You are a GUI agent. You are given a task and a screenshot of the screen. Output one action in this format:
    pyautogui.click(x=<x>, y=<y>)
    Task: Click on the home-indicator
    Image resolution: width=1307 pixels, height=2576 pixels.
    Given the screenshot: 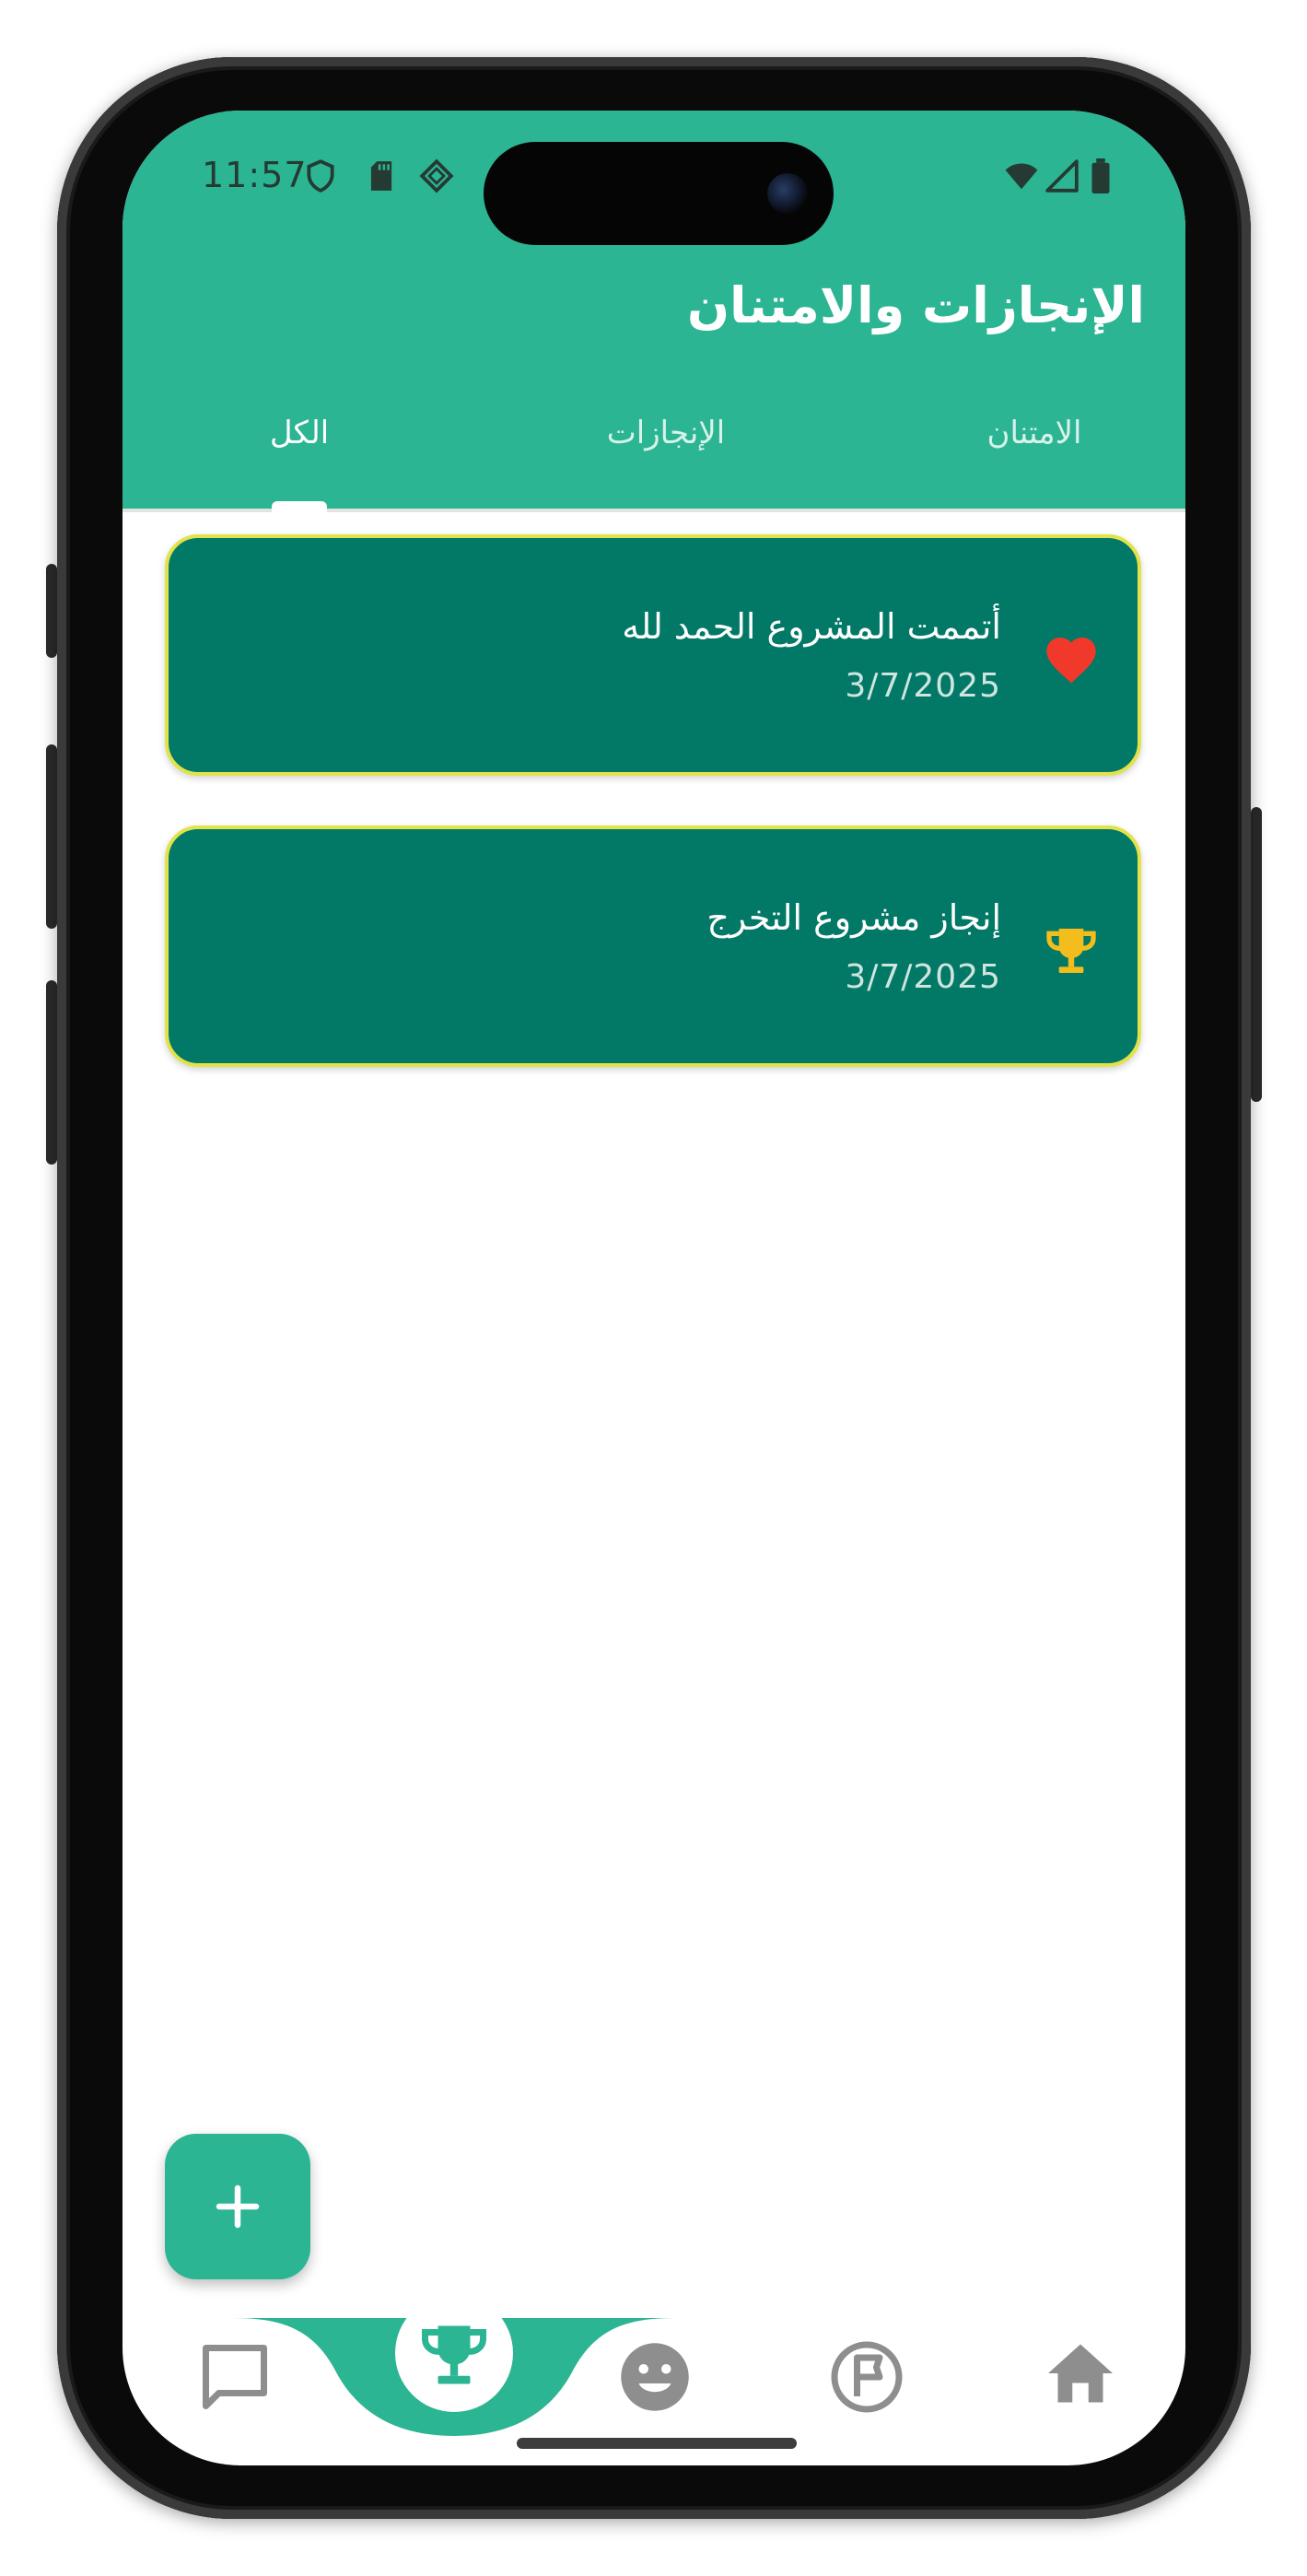 What is the action you would take?
    pyautogui.click(x=657, y=2443)
    